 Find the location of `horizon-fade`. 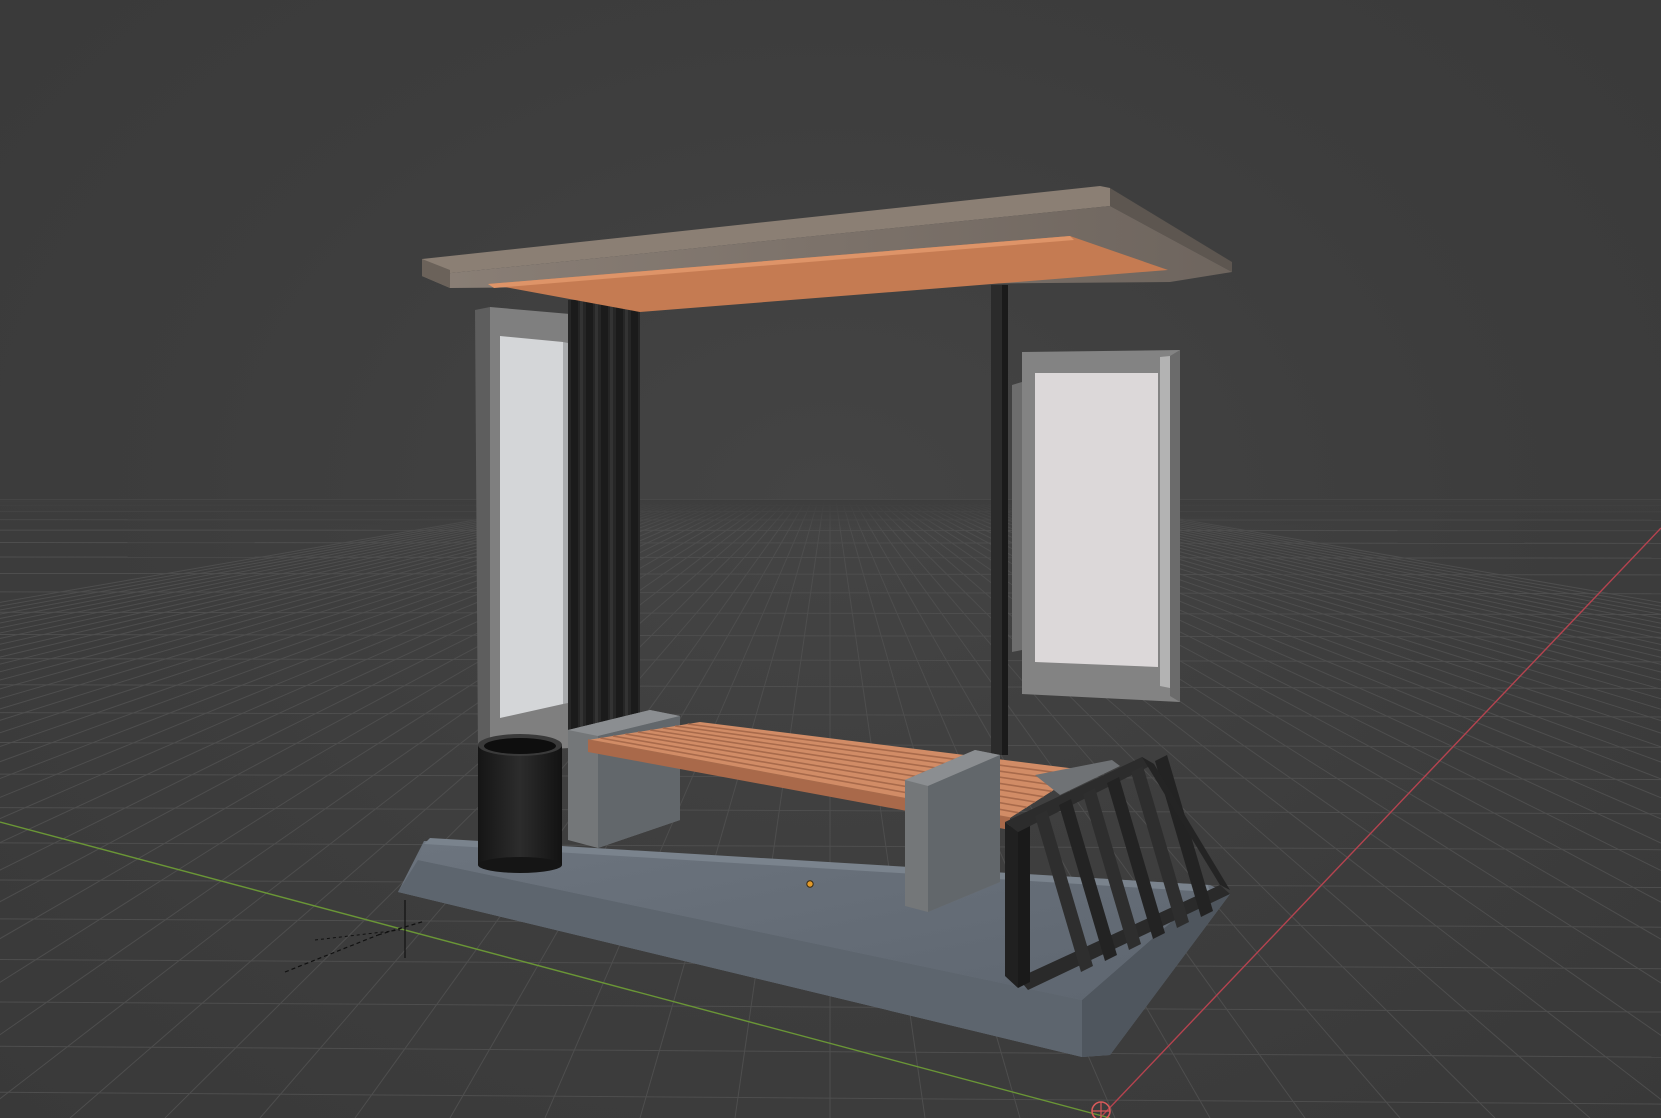

horizon-fade is located at coordinates (830, 560).